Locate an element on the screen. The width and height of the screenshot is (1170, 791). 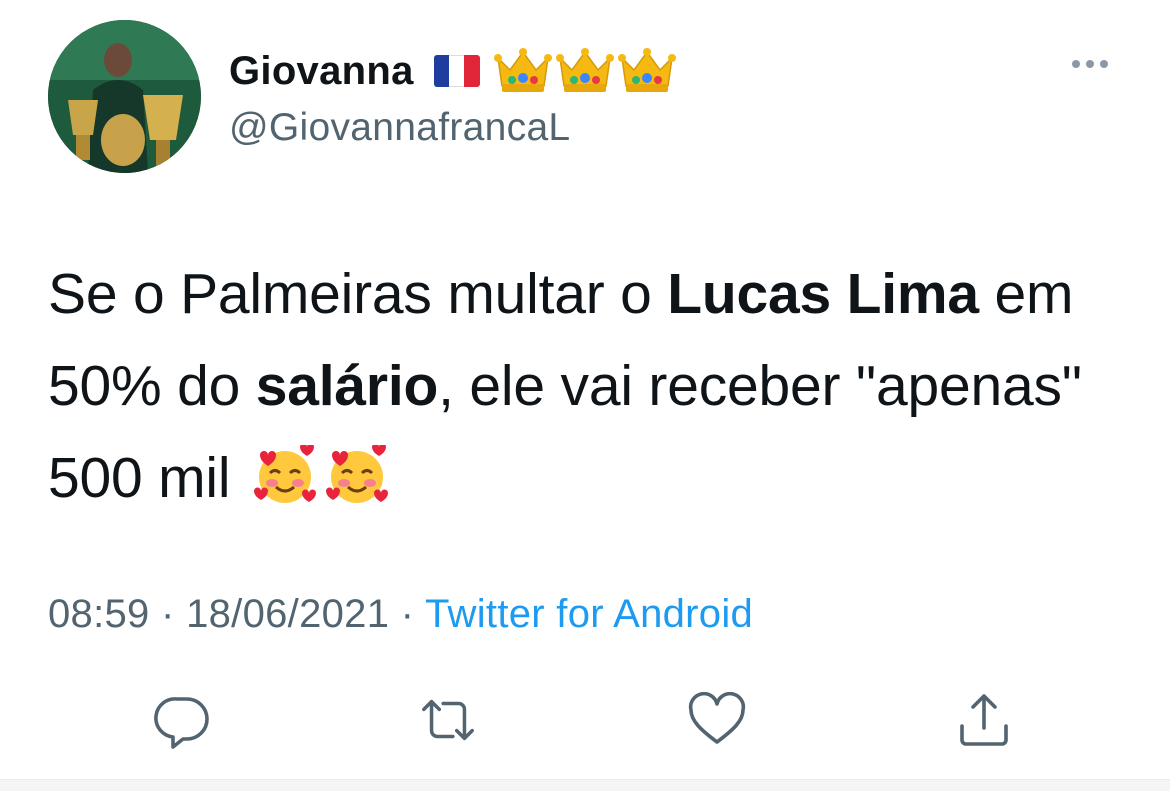
share-icon is located at coordinates (984, 720).